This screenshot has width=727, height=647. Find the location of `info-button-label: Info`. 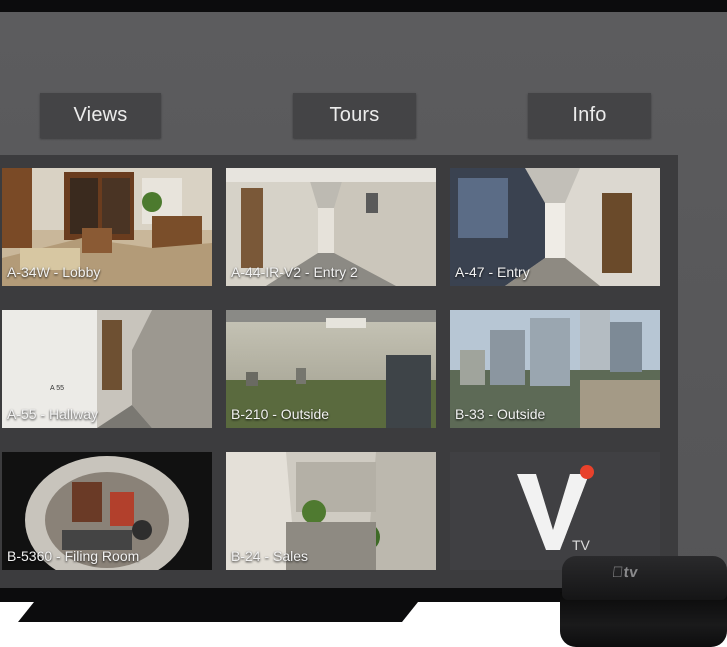

info-button-label: Info is located at coordinates (589, 115).